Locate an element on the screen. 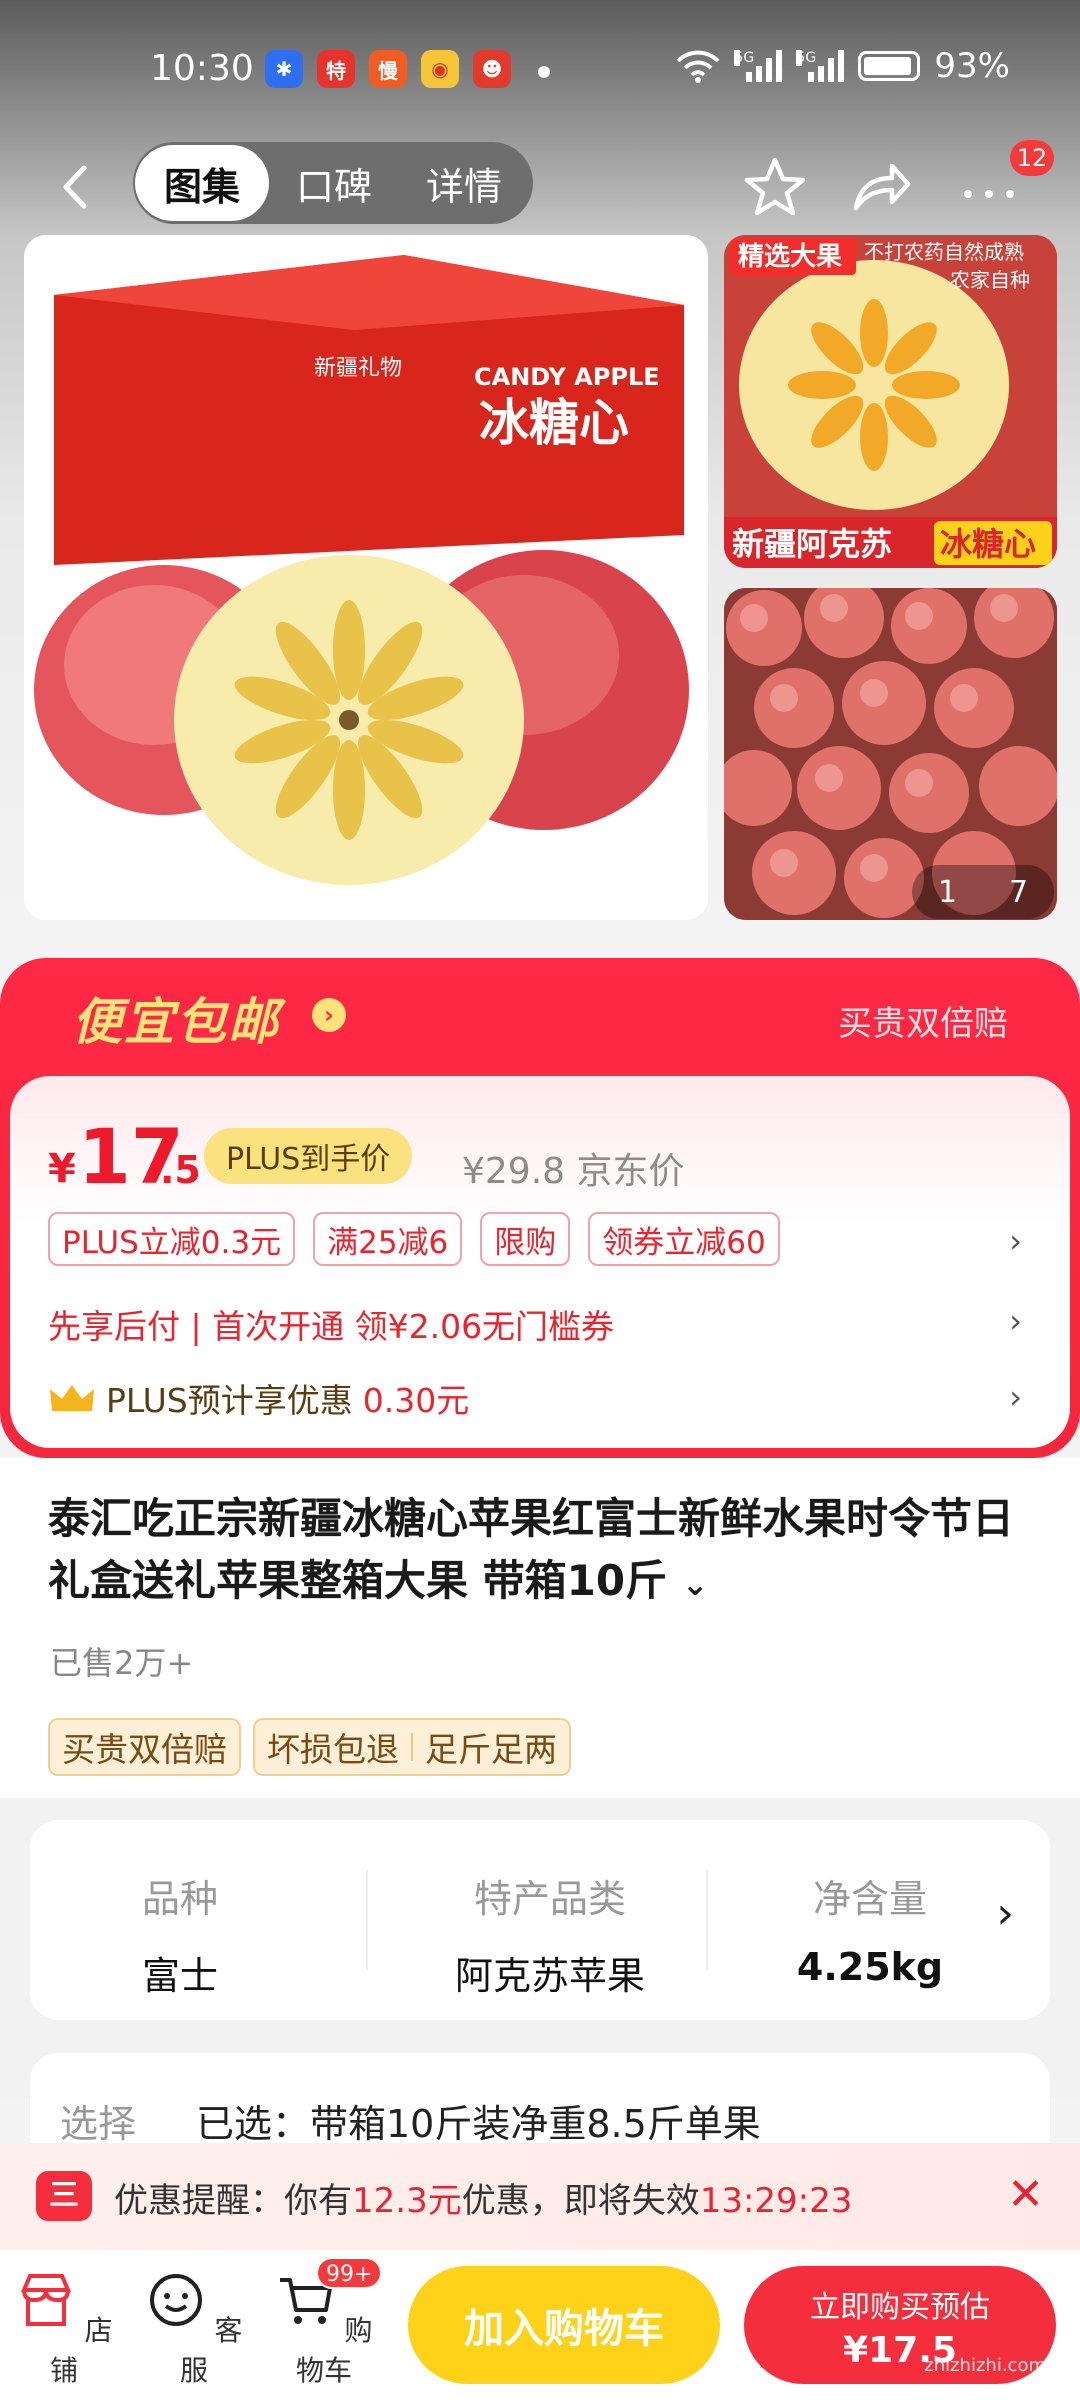 The height and width of the screenshot is (2400, 1080). image-counter: 1 7 is located at coordinates (983, 892).